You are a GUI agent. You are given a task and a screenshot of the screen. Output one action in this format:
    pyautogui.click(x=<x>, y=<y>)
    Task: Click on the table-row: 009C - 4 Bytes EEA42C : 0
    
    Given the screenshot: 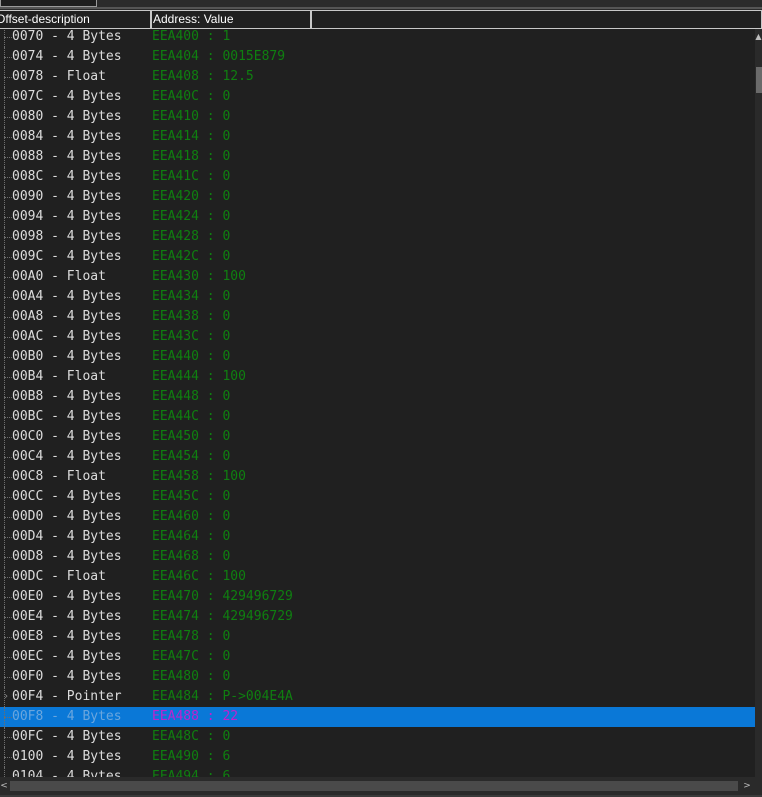 What is the action you would take?
    pyautogui.click(x=377, y=257)
    